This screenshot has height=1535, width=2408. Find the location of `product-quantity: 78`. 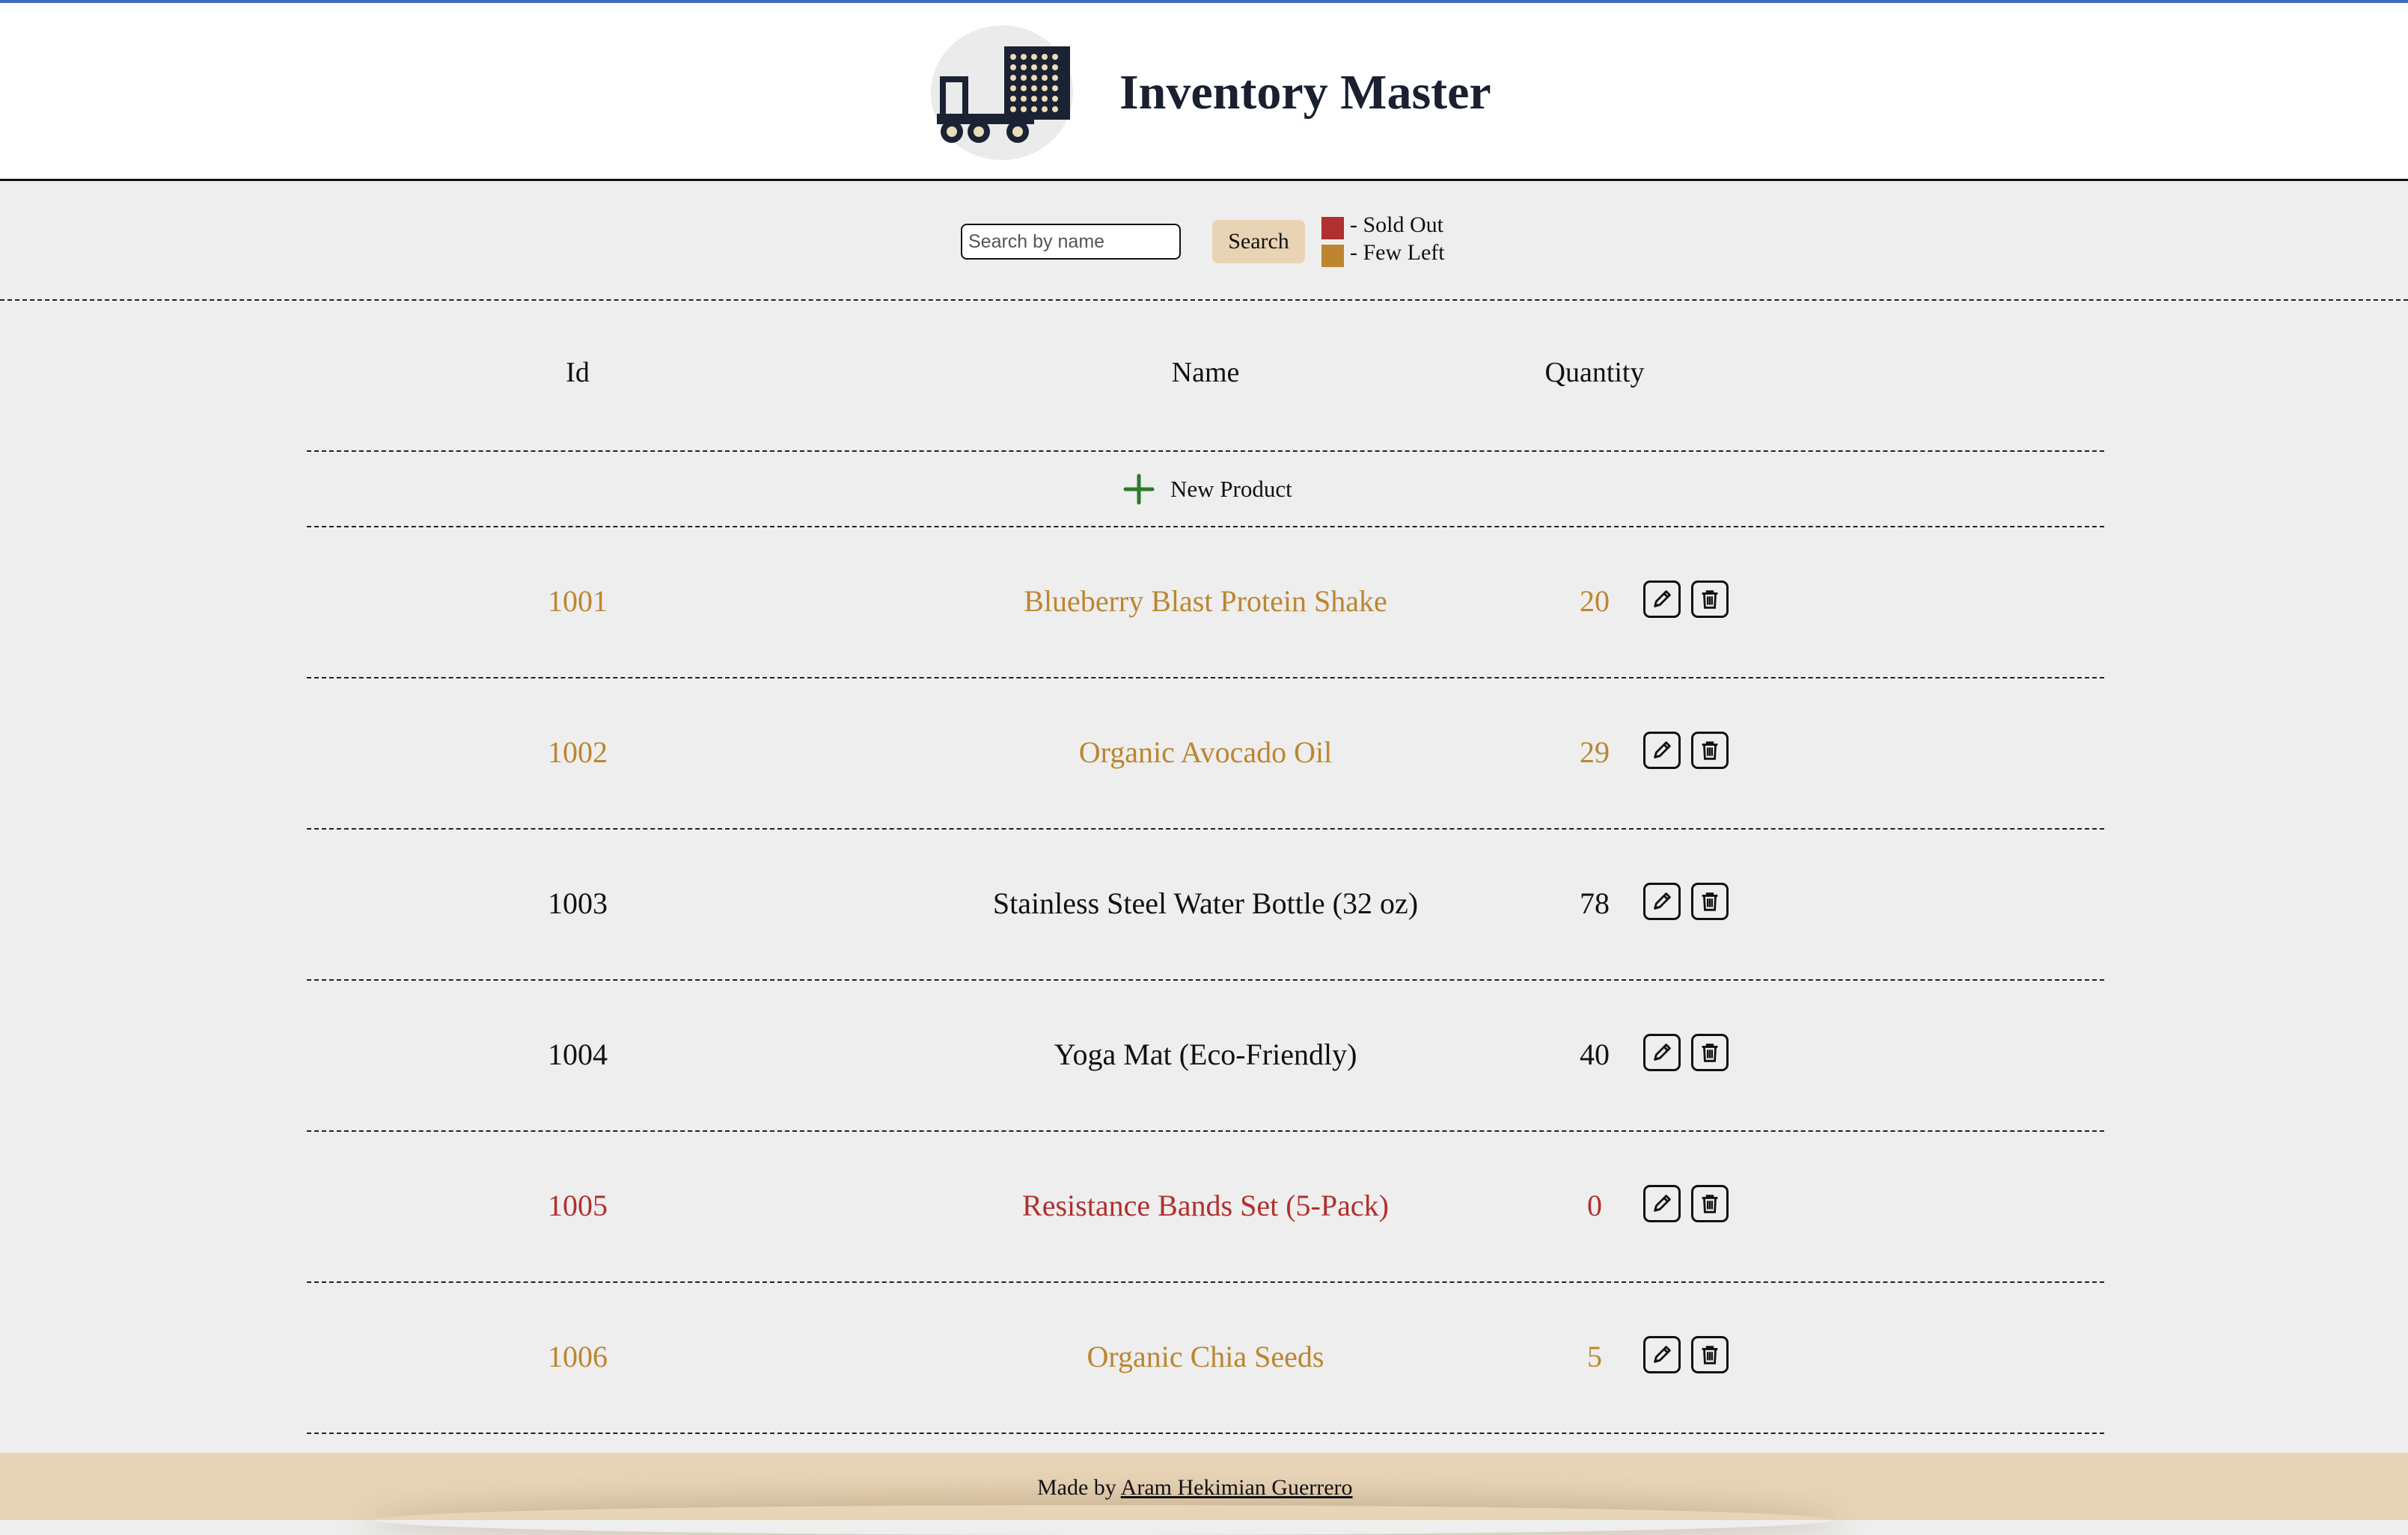

product-quantity: 78 is located at coordinates (1595, 903).